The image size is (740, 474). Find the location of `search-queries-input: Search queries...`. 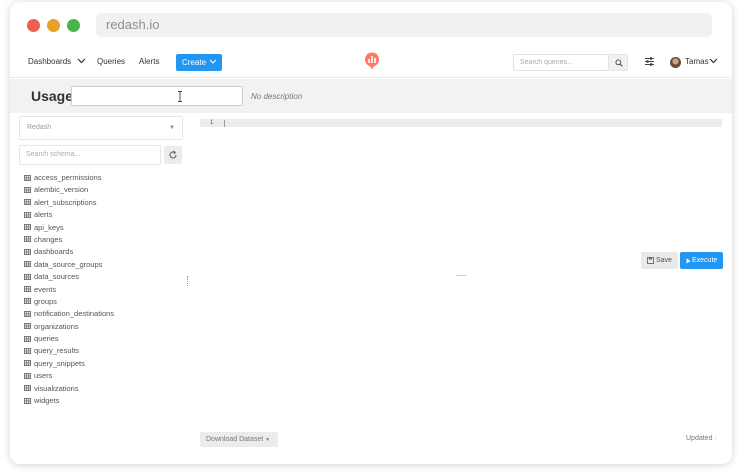

search-queries-input: Search queries... is located at coordinates (561, 62).